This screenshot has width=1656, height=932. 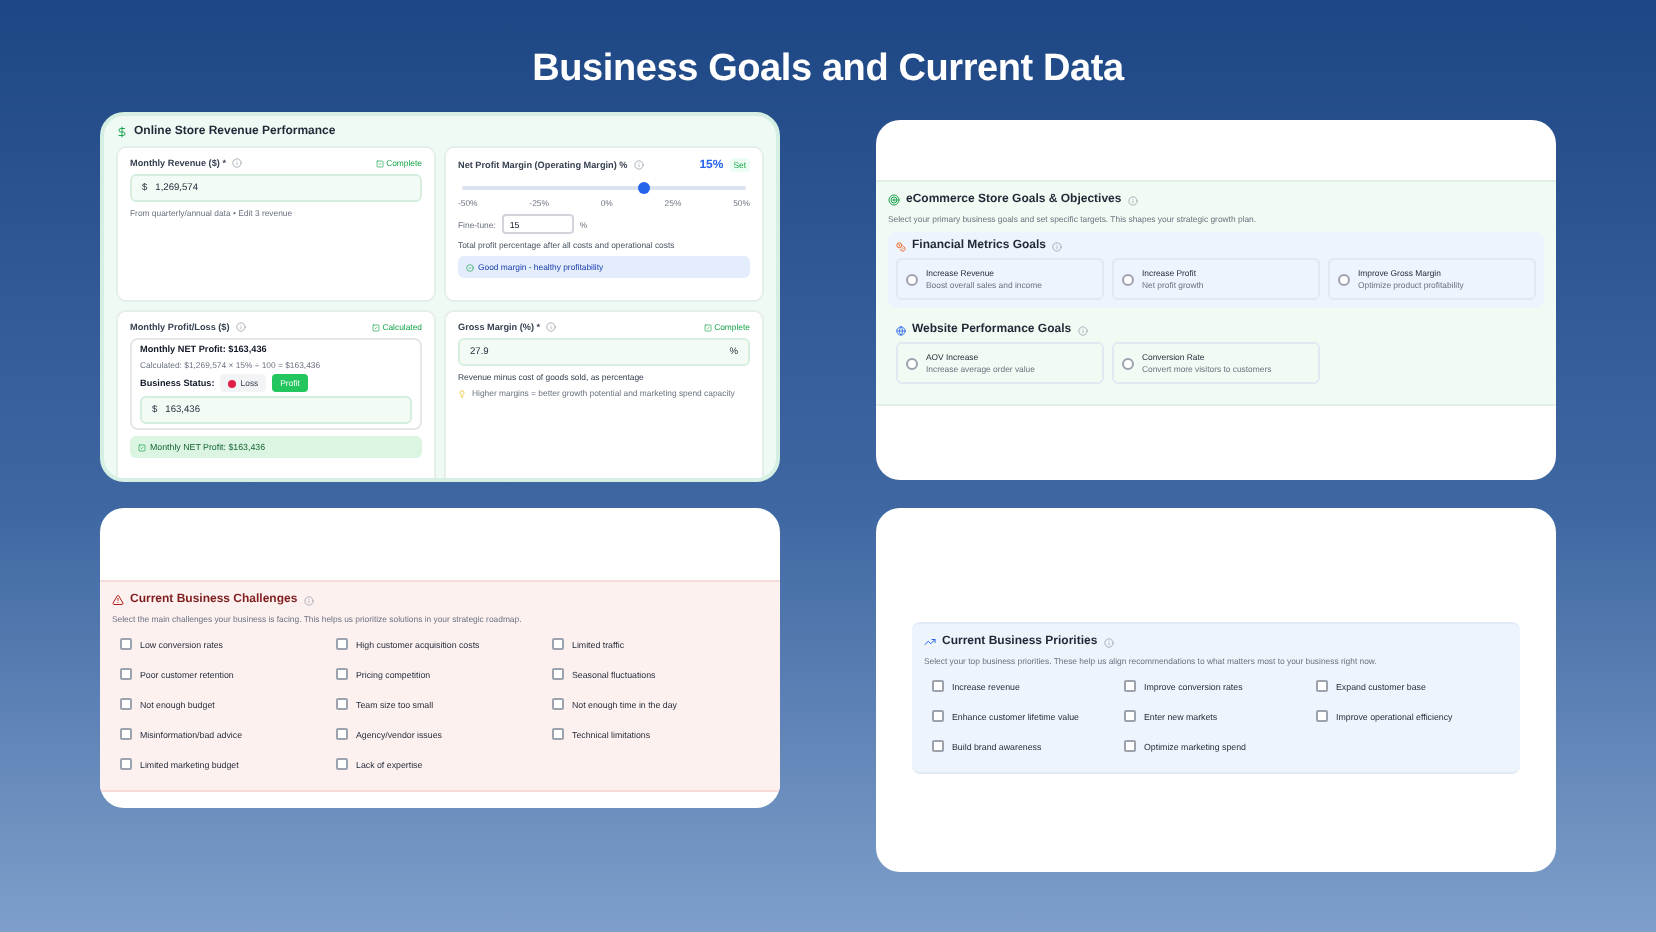 What do you see at coordinates (894, 200) in the screenshot?
I see `target-icon` at bounding box center [894, 200].